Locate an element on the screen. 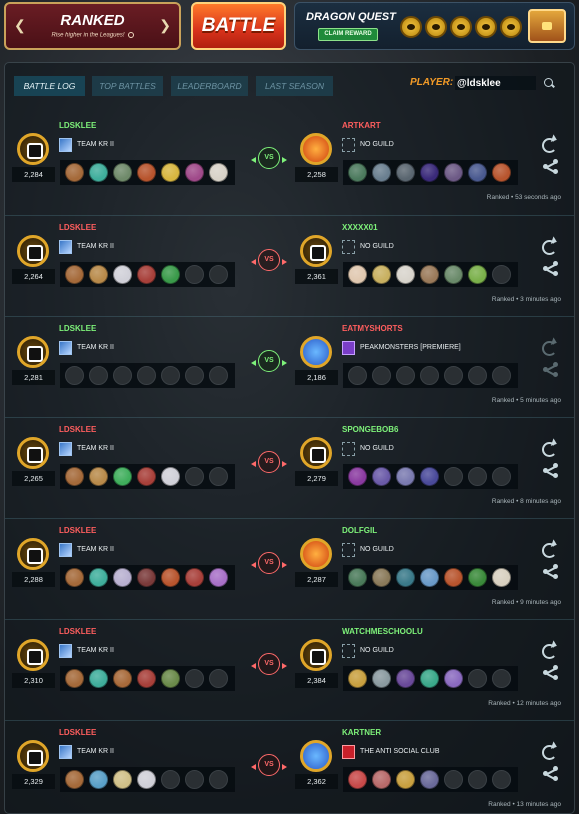  player-name: ARTKART is located at coordinates (361, 125).